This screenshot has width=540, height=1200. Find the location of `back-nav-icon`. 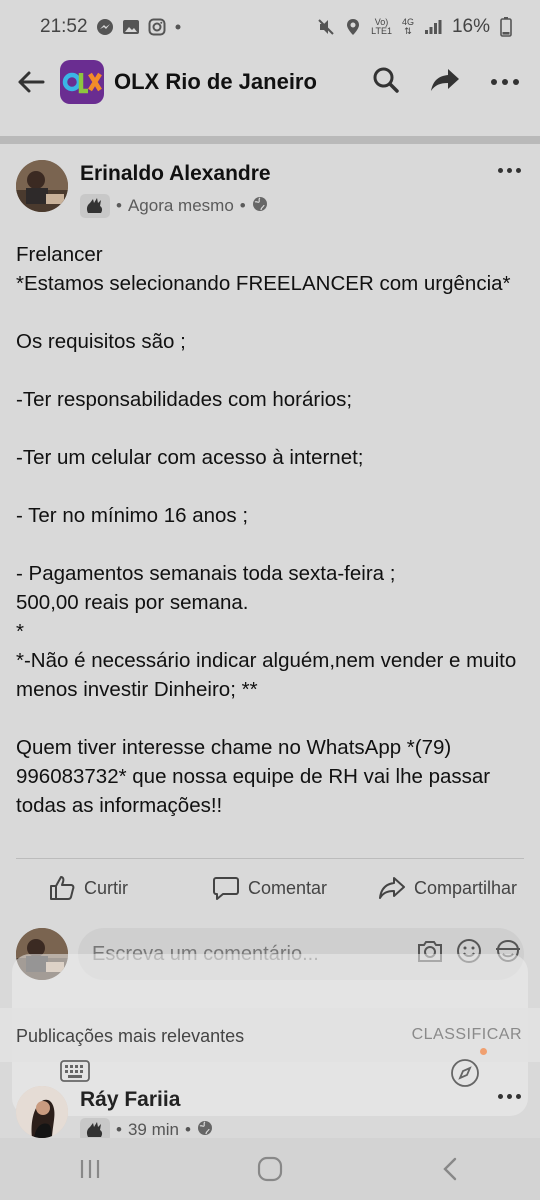

back-nav-icon is located at coordinates (450, 1169).